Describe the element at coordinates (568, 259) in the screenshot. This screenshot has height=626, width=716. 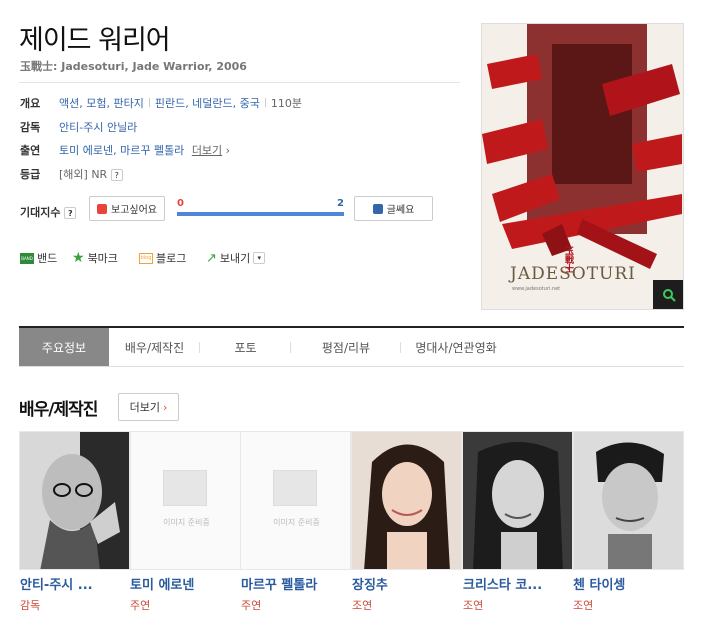
I see `poster-chinese-title: 玉戰士` at that location.